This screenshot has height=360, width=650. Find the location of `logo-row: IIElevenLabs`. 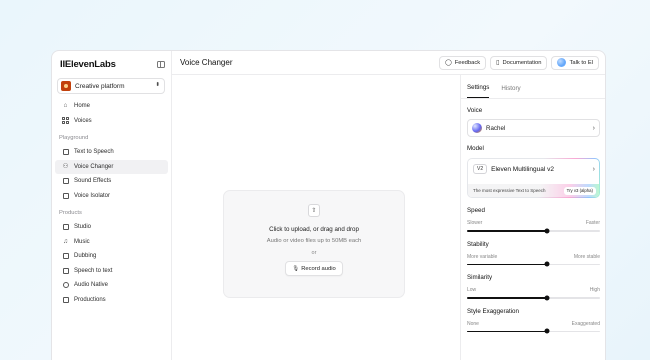

logo-row: IIElevenLabs is located at coordinates (111, 64).